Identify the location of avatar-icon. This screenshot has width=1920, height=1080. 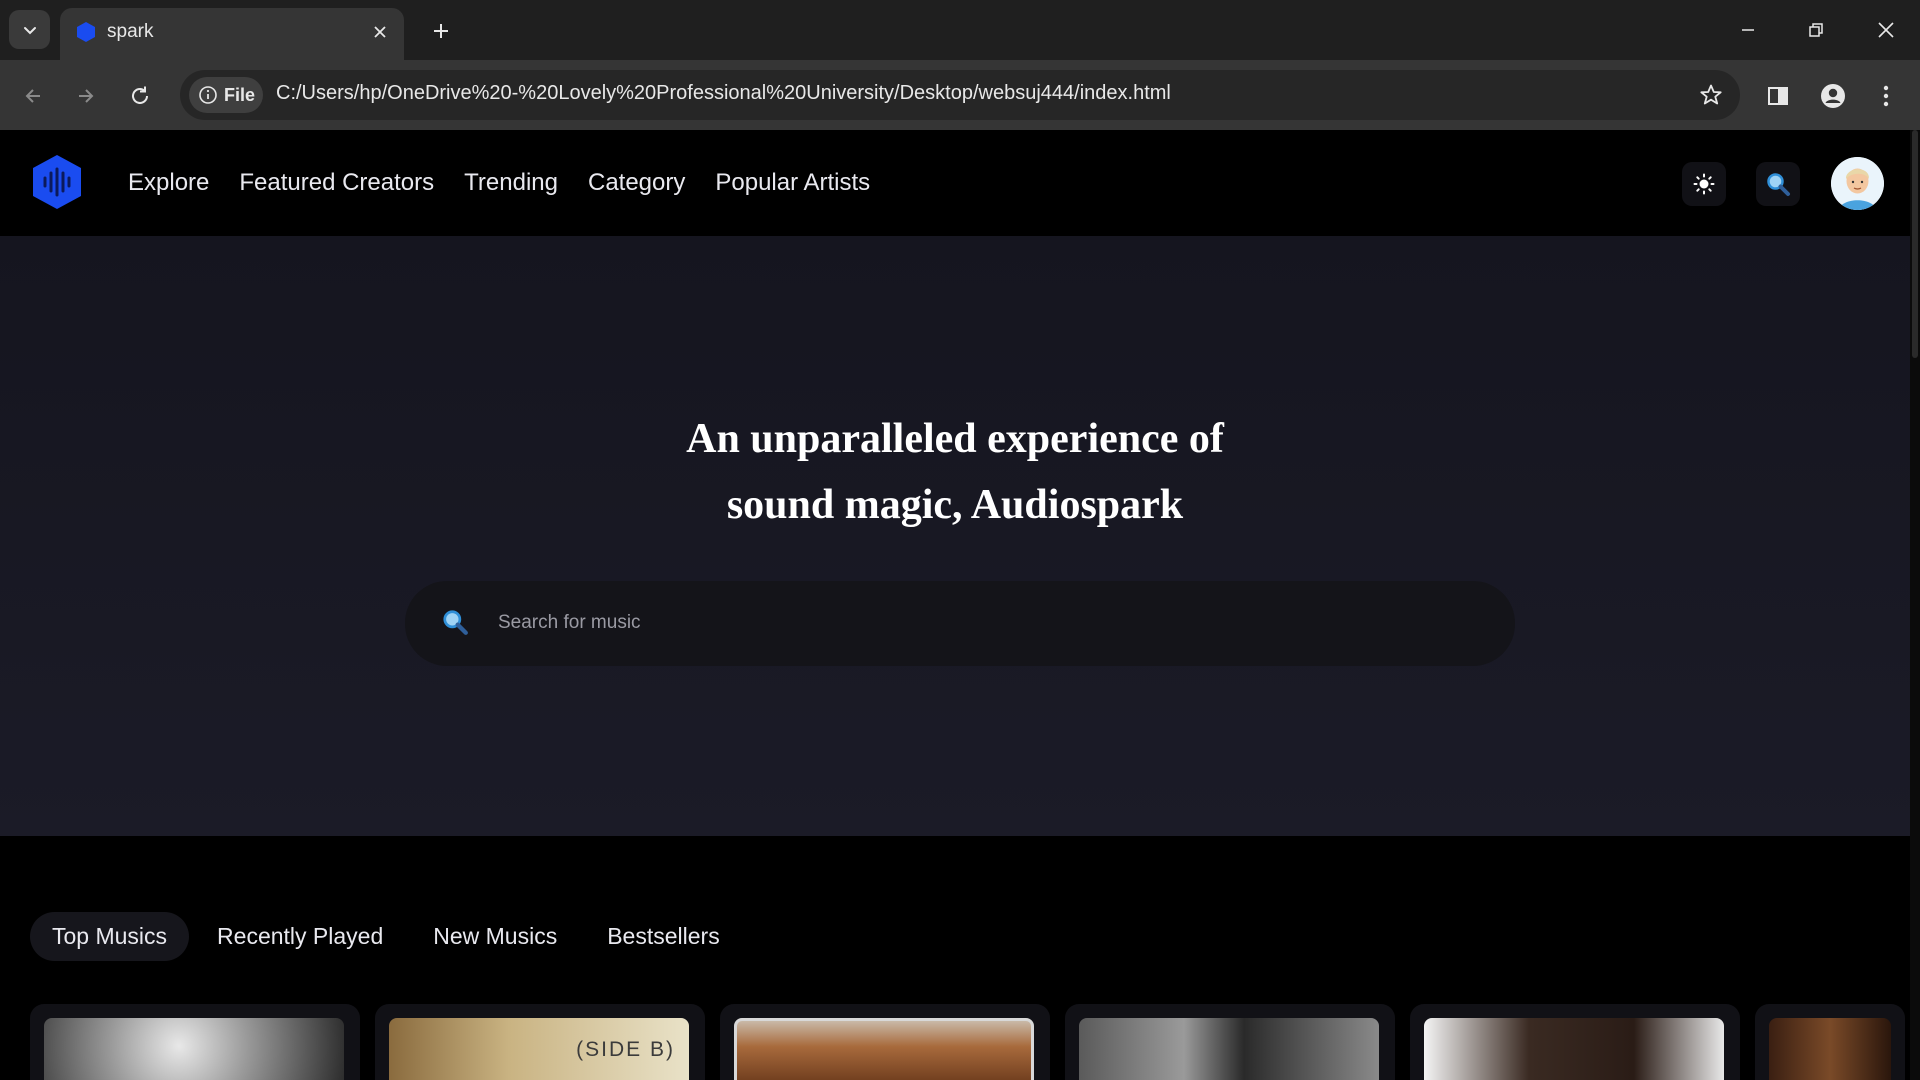
(1857, 183).